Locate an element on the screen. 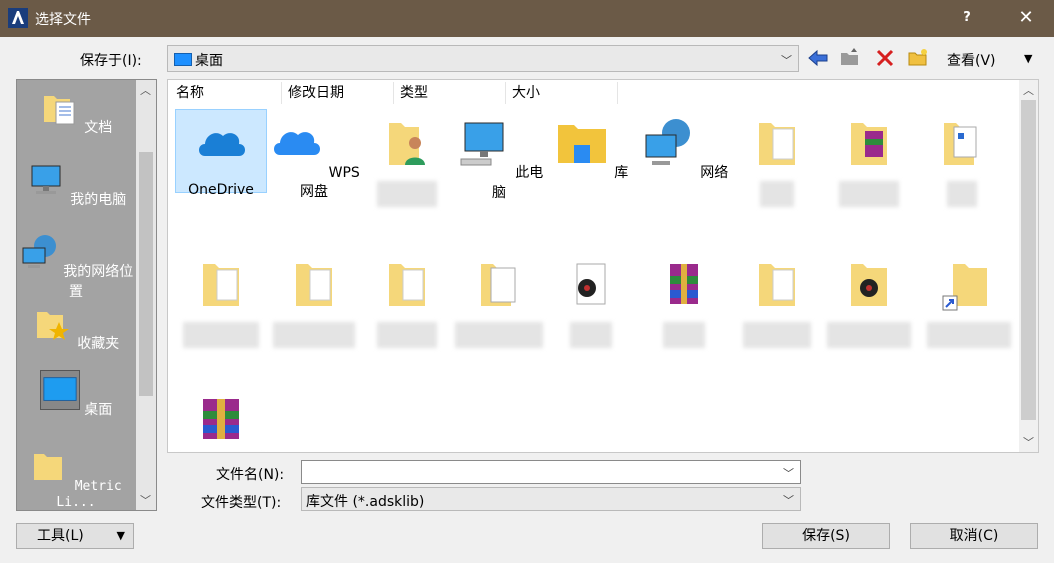  app-logo-icon is located at coordinates (18, 18).